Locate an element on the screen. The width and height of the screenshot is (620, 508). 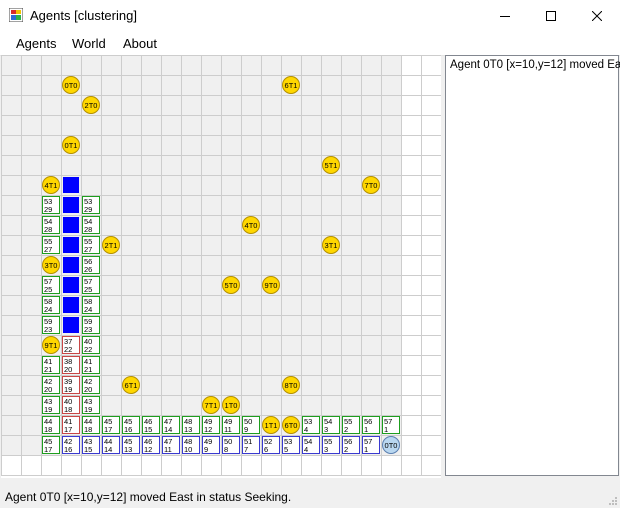
trail-cell-value: 15 is located at coordinates (148, 429).